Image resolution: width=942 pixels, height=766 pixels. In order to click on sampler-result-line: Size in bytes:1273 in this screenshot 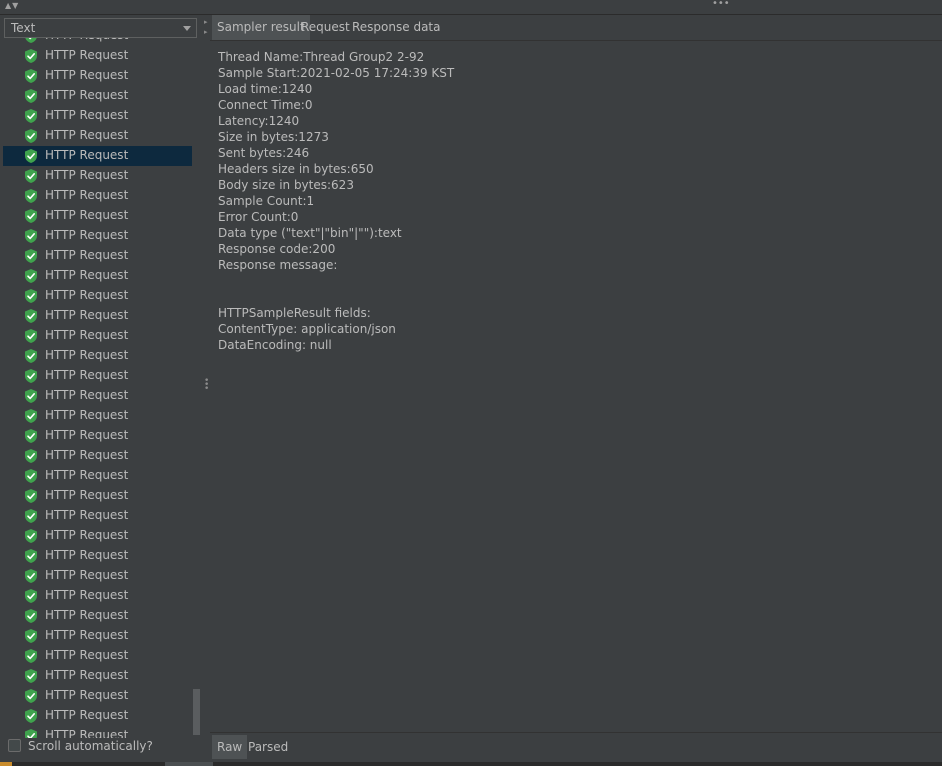, I will do `click(273, 137)`.